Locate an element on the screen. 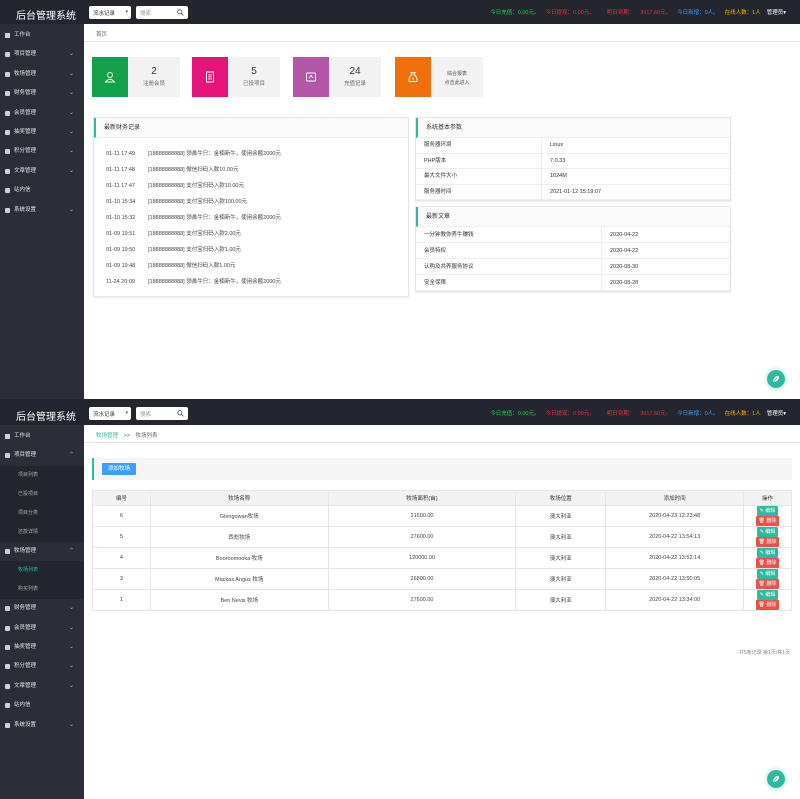  sidebar-subitem: 项目分类 is located at coordinates (42, 513).